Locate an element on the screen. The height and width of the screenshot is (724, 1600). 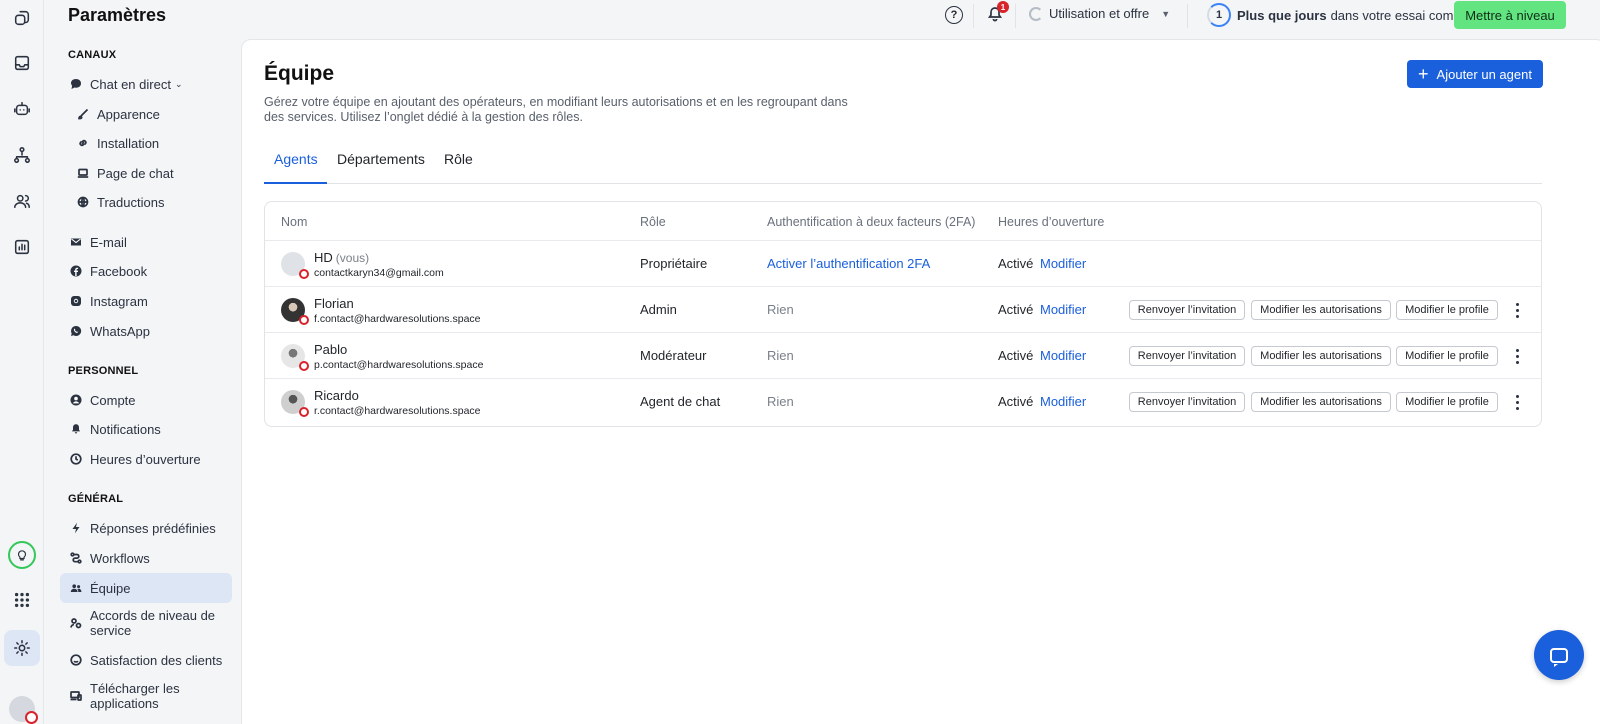
nav-team-label: Équipe is located at coordinates (110, 588).